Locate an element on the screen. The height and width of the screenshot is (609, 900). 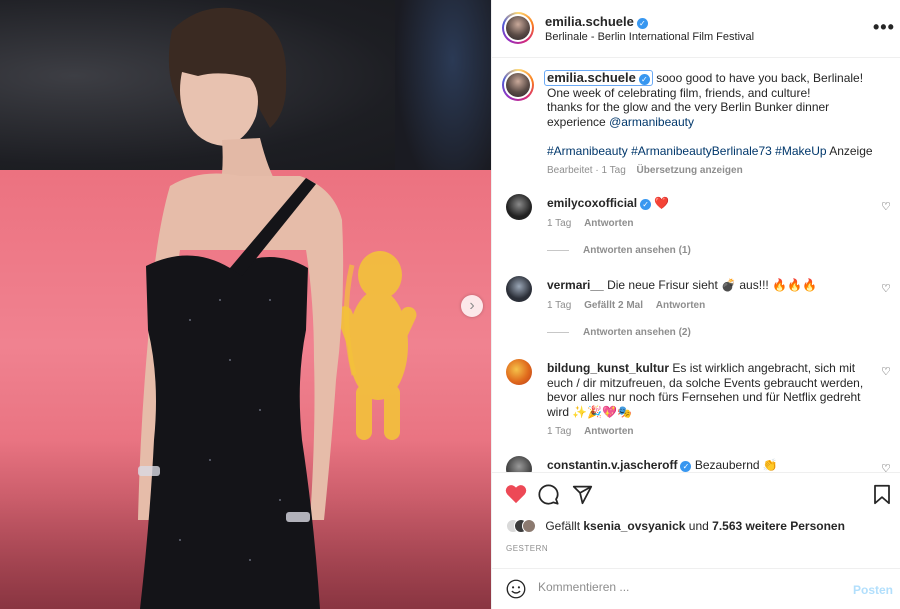
post-comment-button: Posten is located at coordinates (873, 590).